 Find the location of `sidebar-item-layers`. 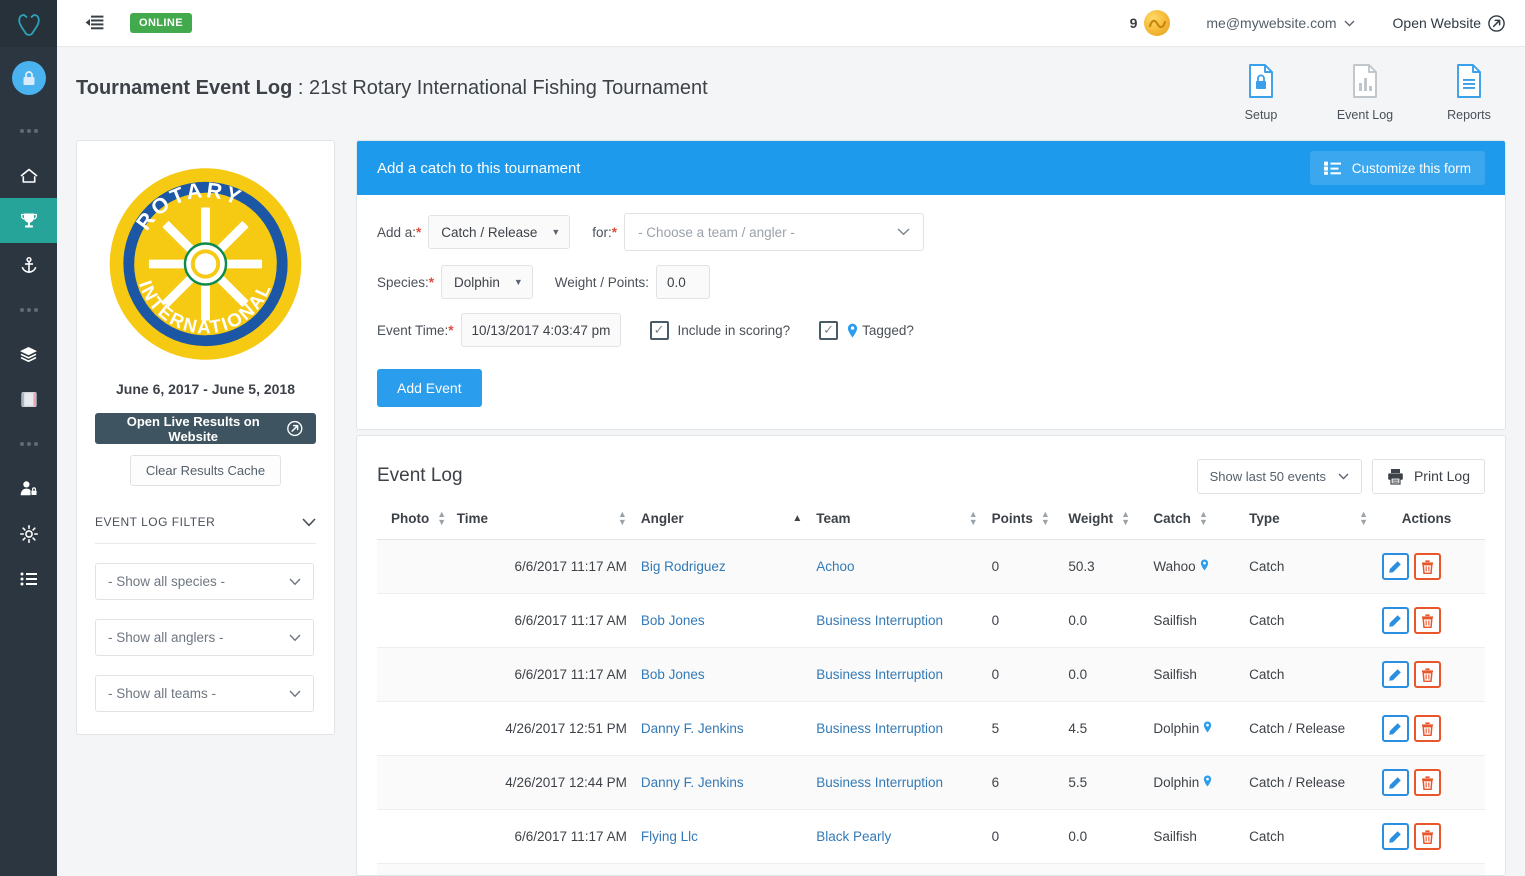

sidebar-item-layers is located at coordinates (28, 354).